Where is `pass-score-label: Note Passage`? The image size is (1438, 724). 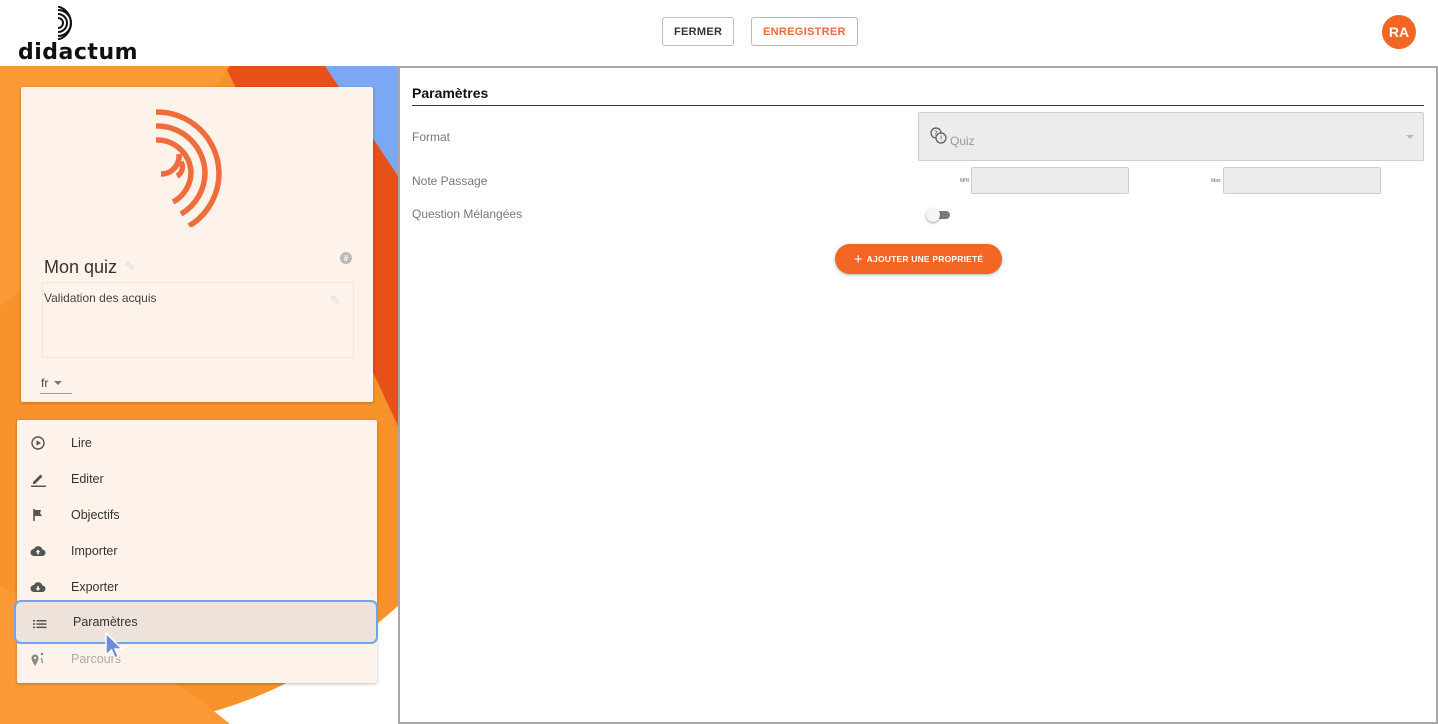 pass-score-label: Note Passage is located at coordinates (450, 181).